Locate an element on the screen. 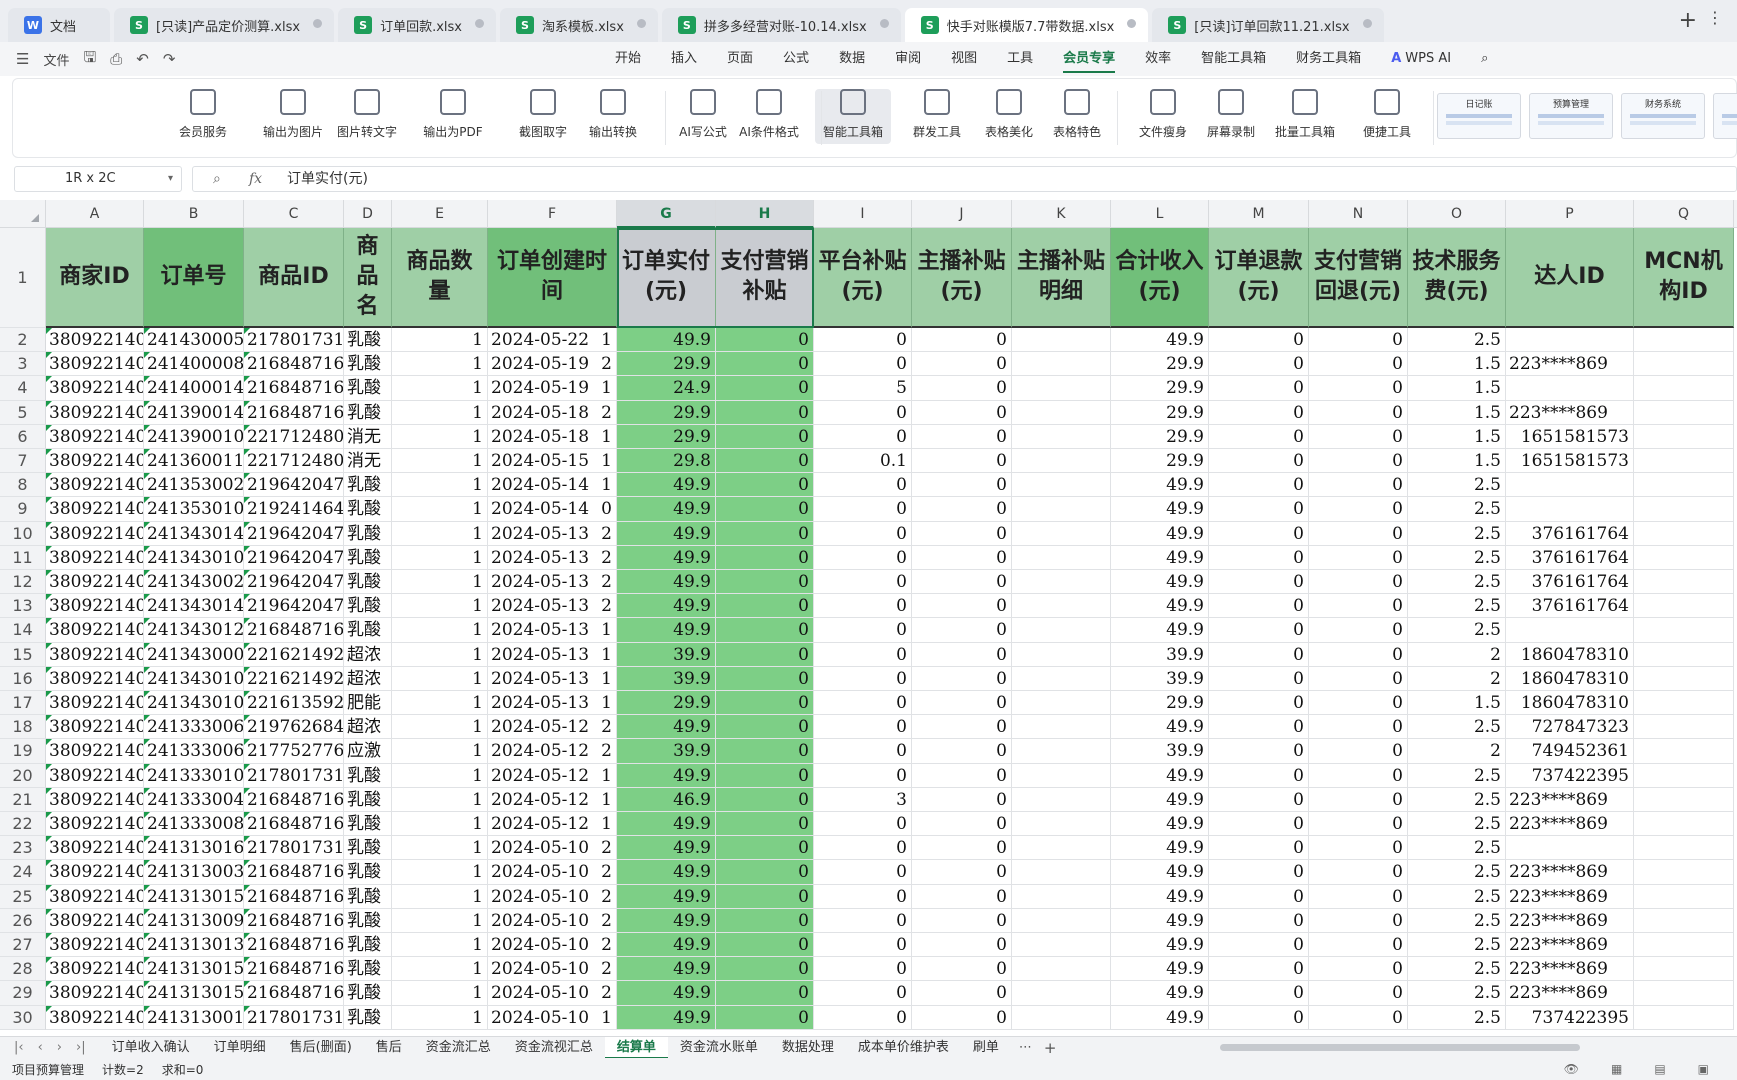  table-cell: 2024-05-10 2 is located at coordinates (552, 848).